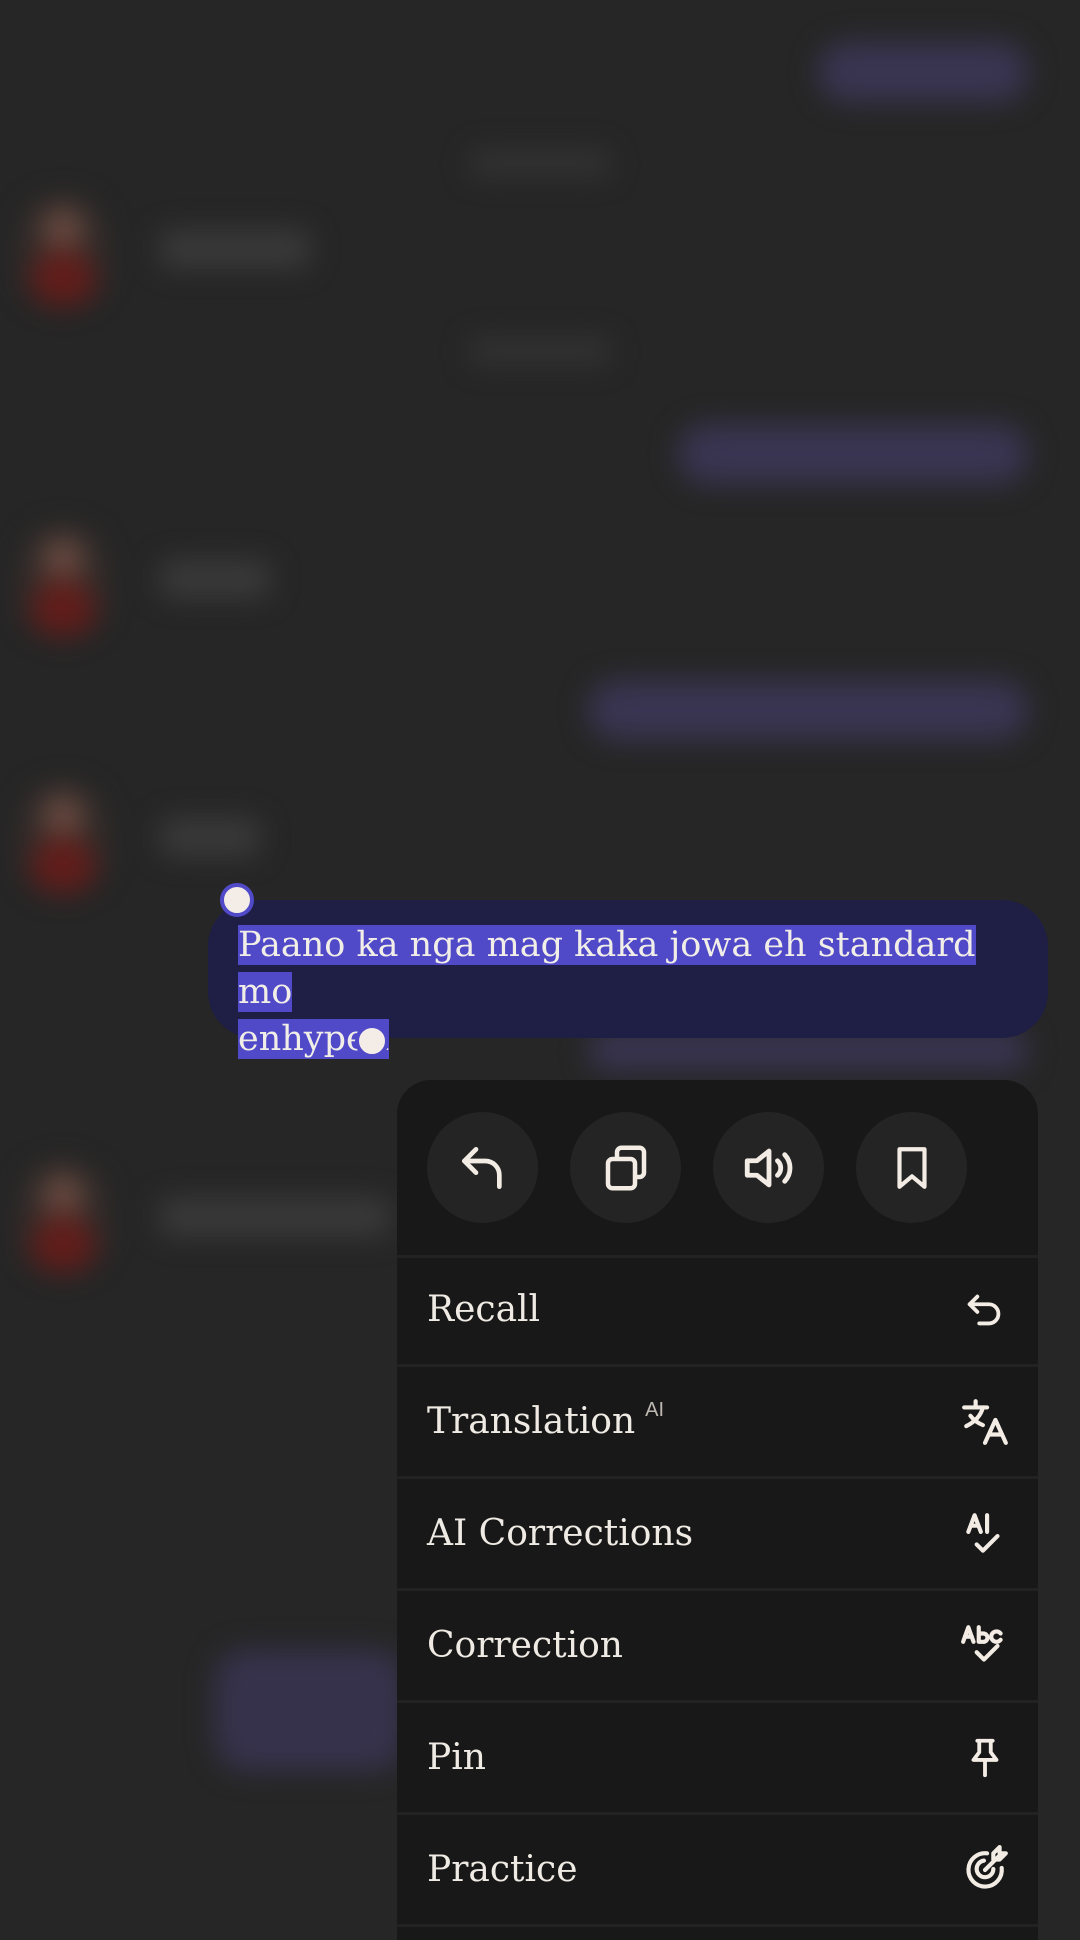  I want to click on translate-icon, so click(985, 1422).